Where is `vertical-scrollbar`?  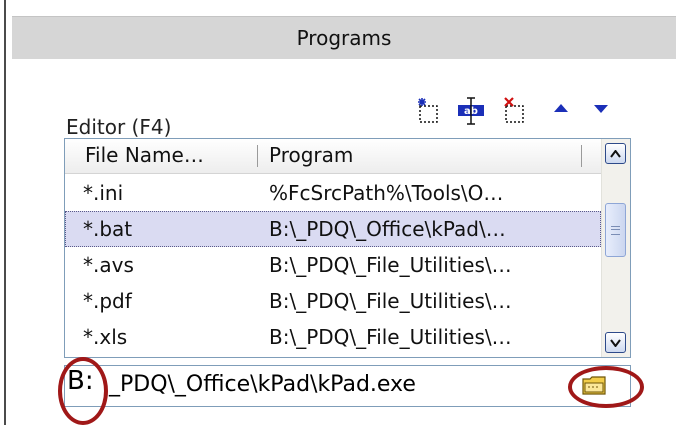 vertical-scrollbar is located at coordinates (615, 248).